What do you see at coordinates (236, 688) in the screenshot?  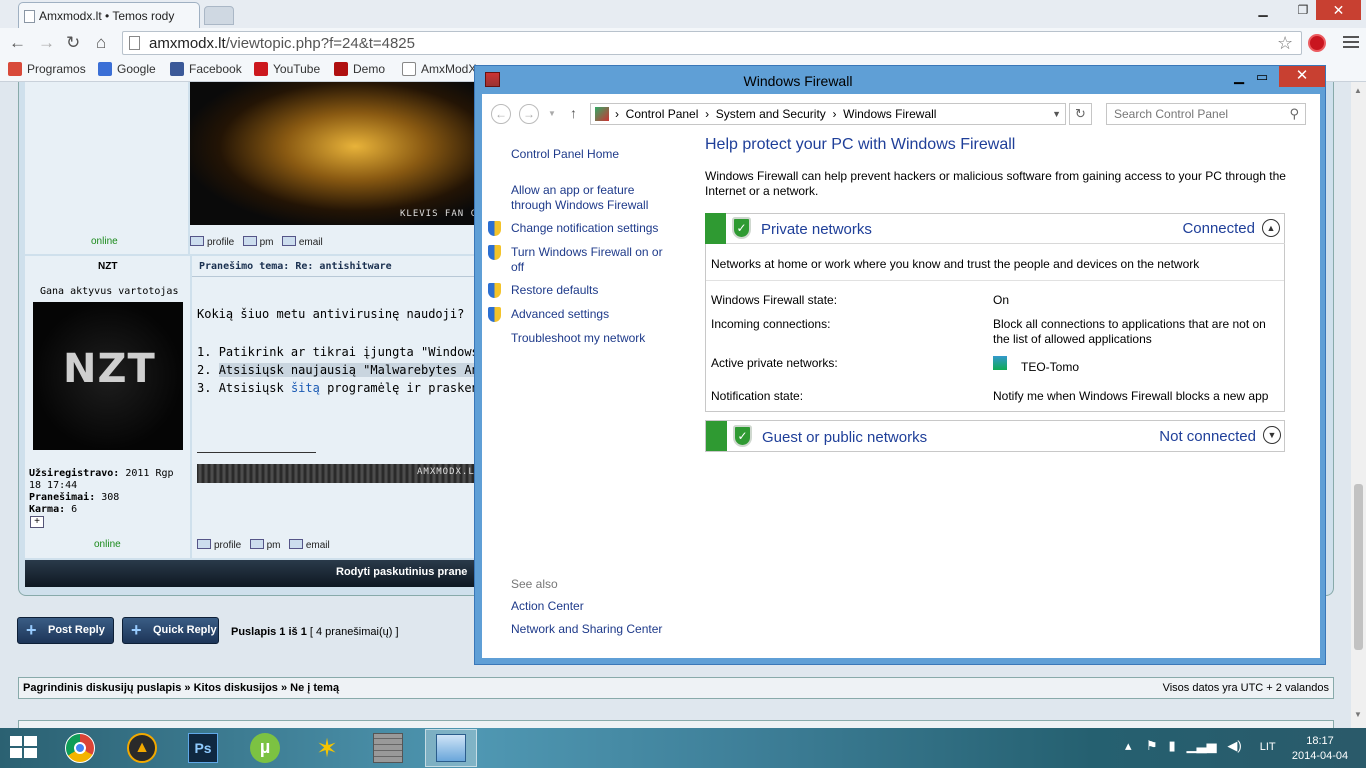 I see `breadcrumb-kitos: Kitos diskusijos` at bounding box center [236, 688].